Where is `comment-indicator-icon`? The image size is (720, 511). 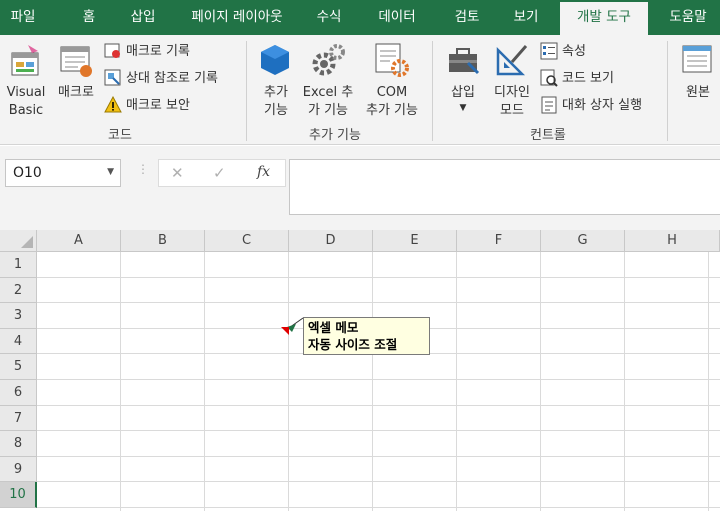 comment-indicator-icon is located at coordinates (285, 331).